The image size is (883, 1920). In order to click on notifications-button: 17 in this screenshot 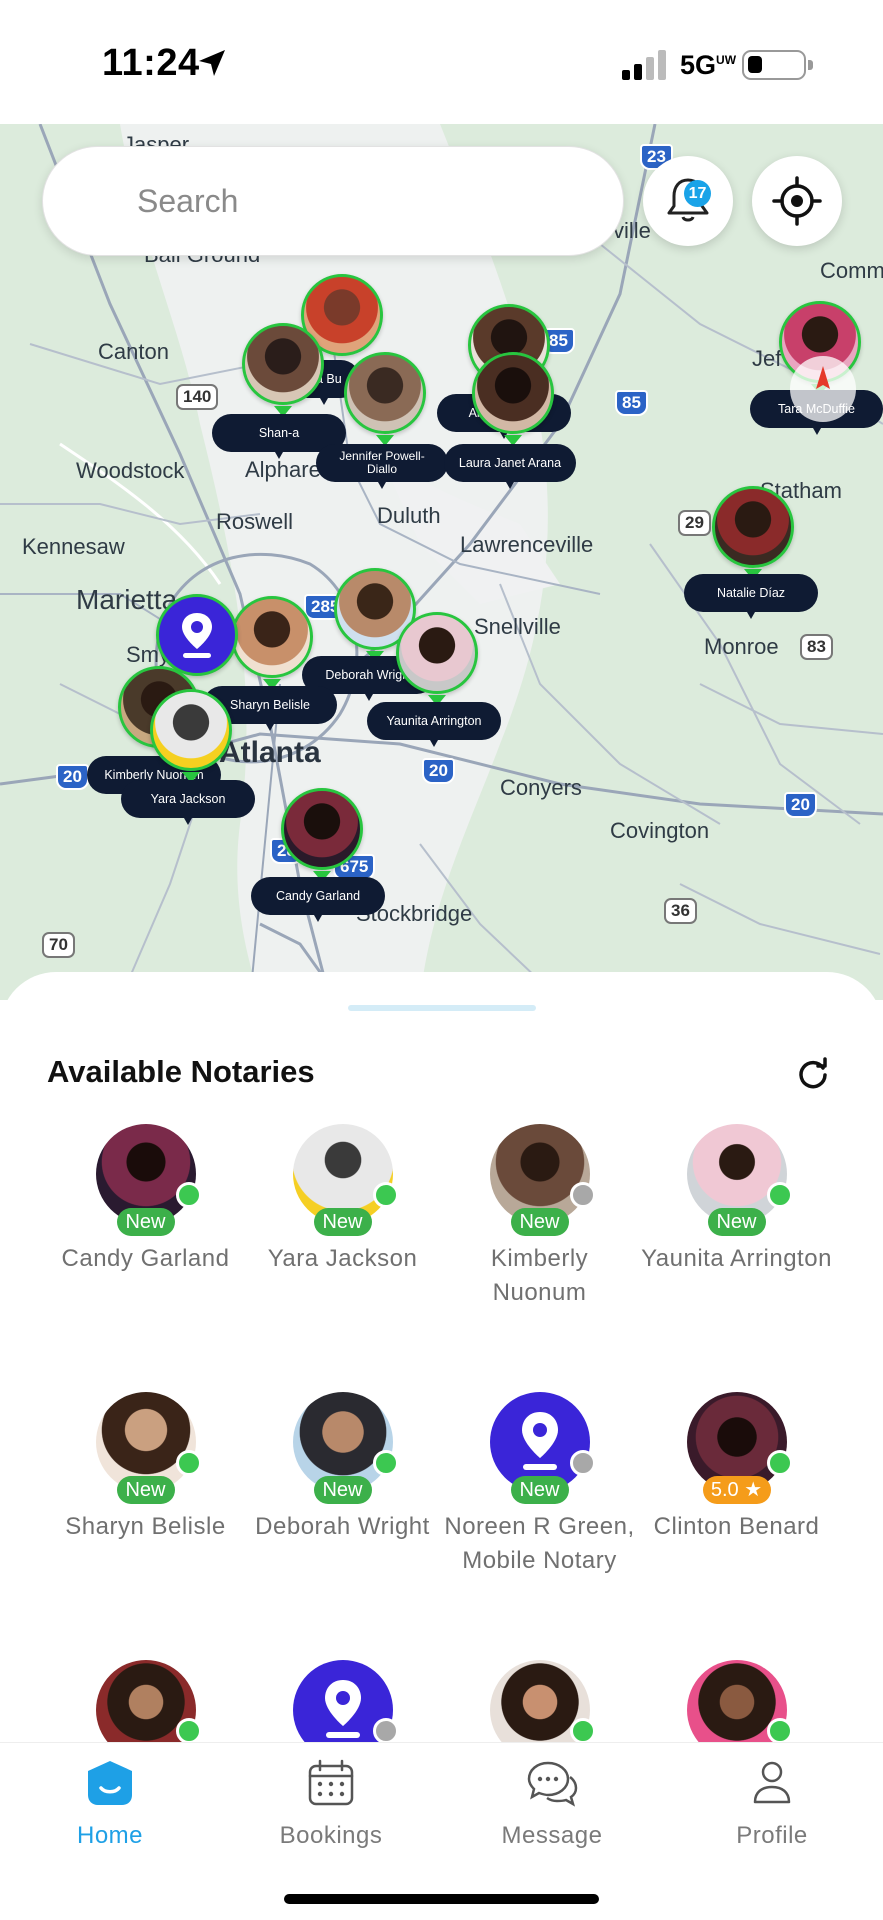, I will do `click(688, 201)`.